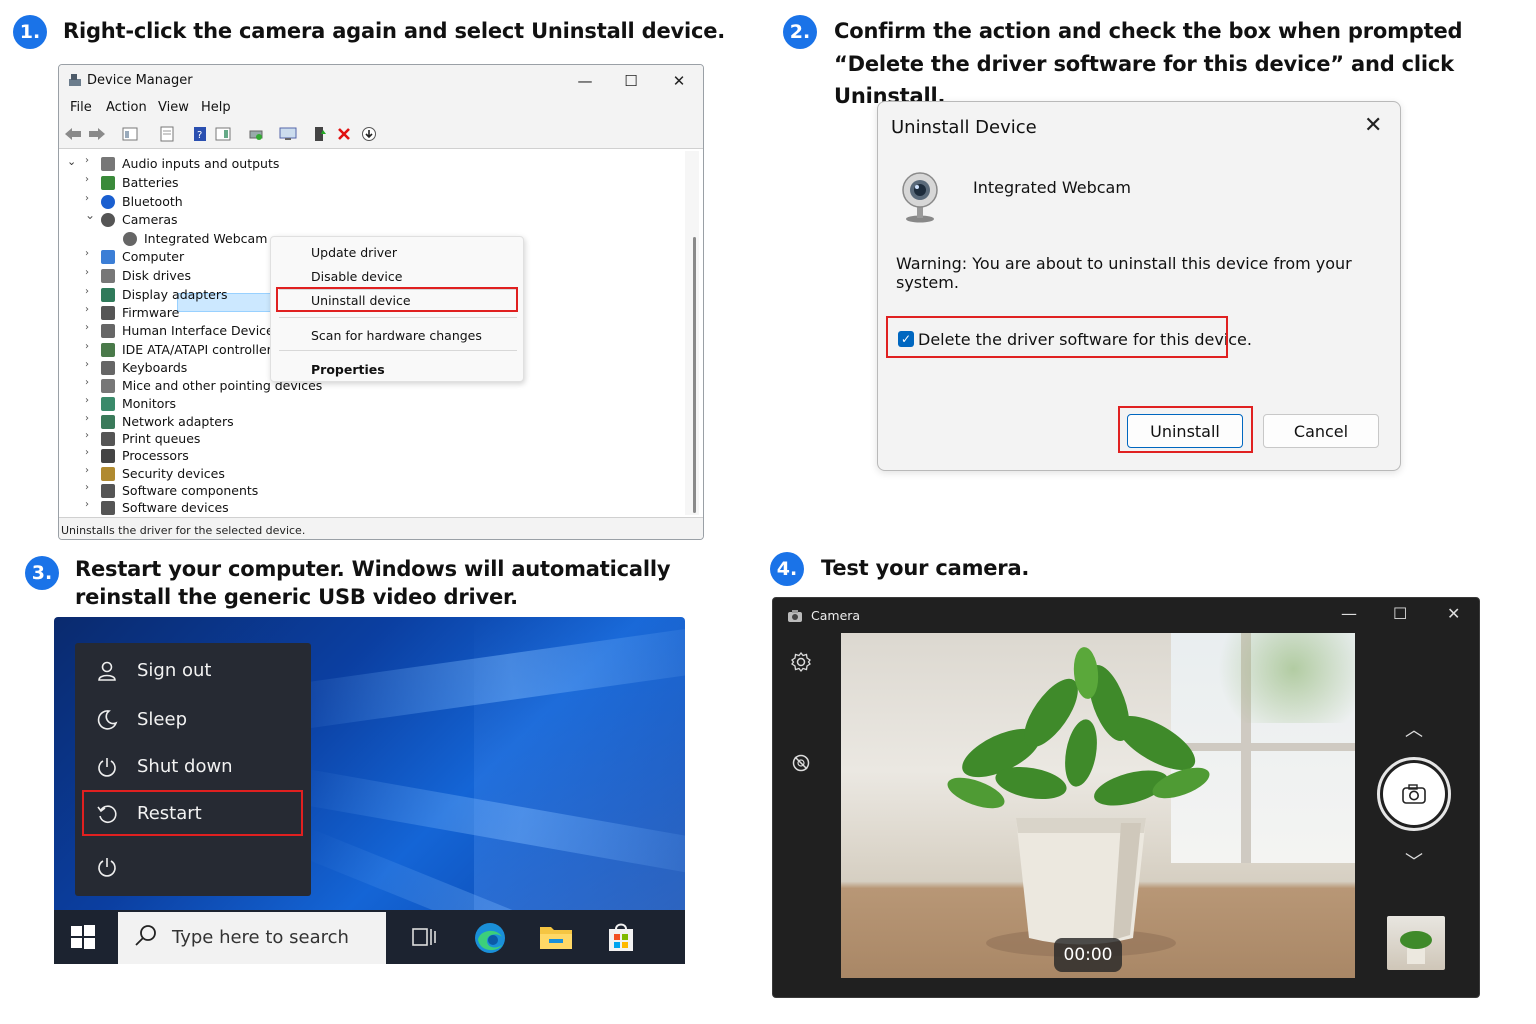 This screenshot has height=1024, width=1536. I want to click on tree-item: › Software devices, so click(339, 508).